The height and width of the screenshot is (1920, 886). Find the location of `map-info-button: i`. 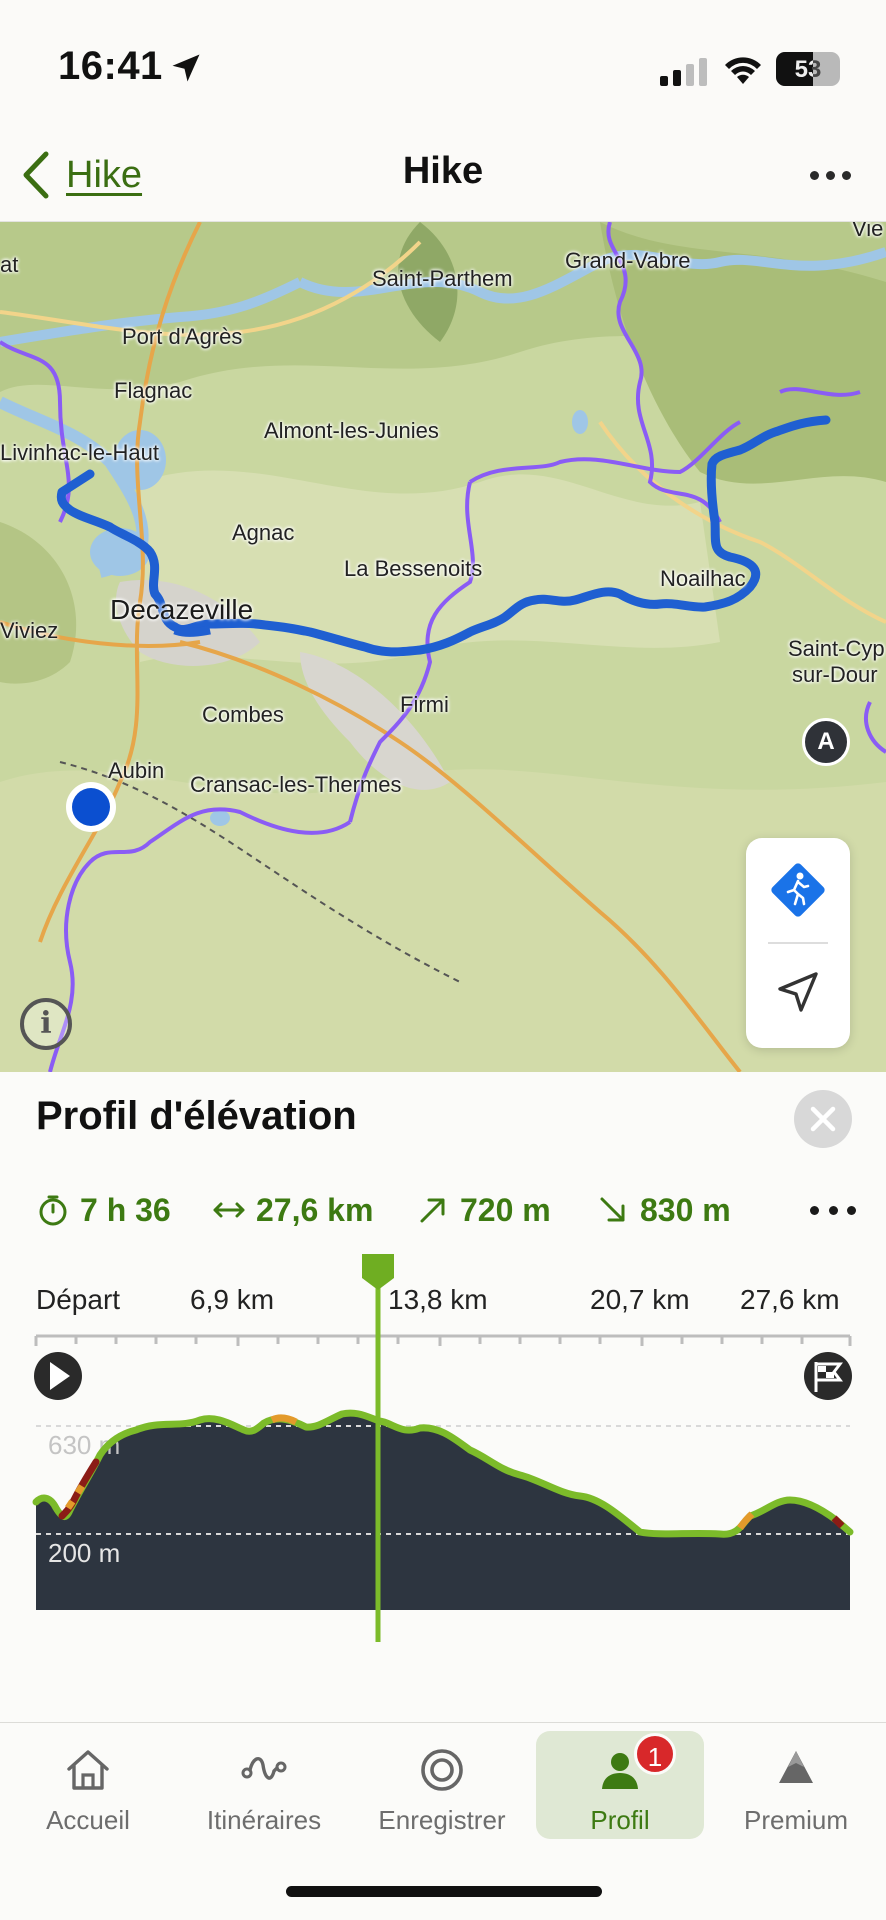

map-info-button: i is located at coordinates (46, 1024).